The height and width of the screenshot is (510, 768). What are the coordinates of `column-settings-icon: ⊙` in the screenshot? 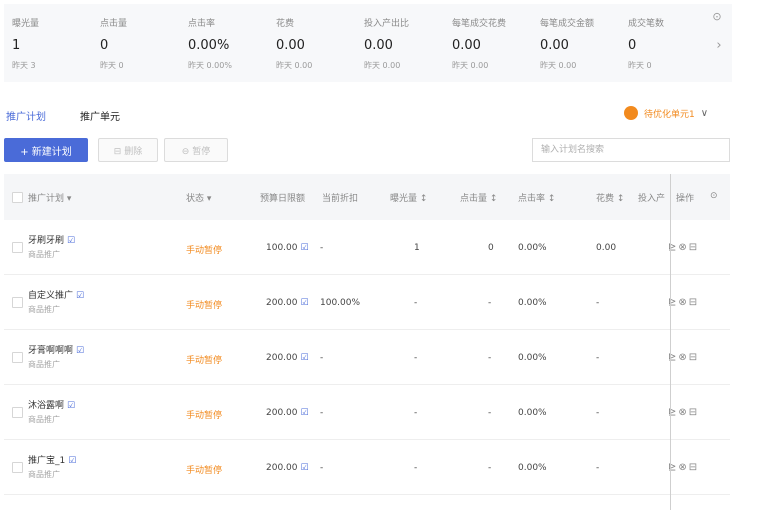 It's located at (714, 196).